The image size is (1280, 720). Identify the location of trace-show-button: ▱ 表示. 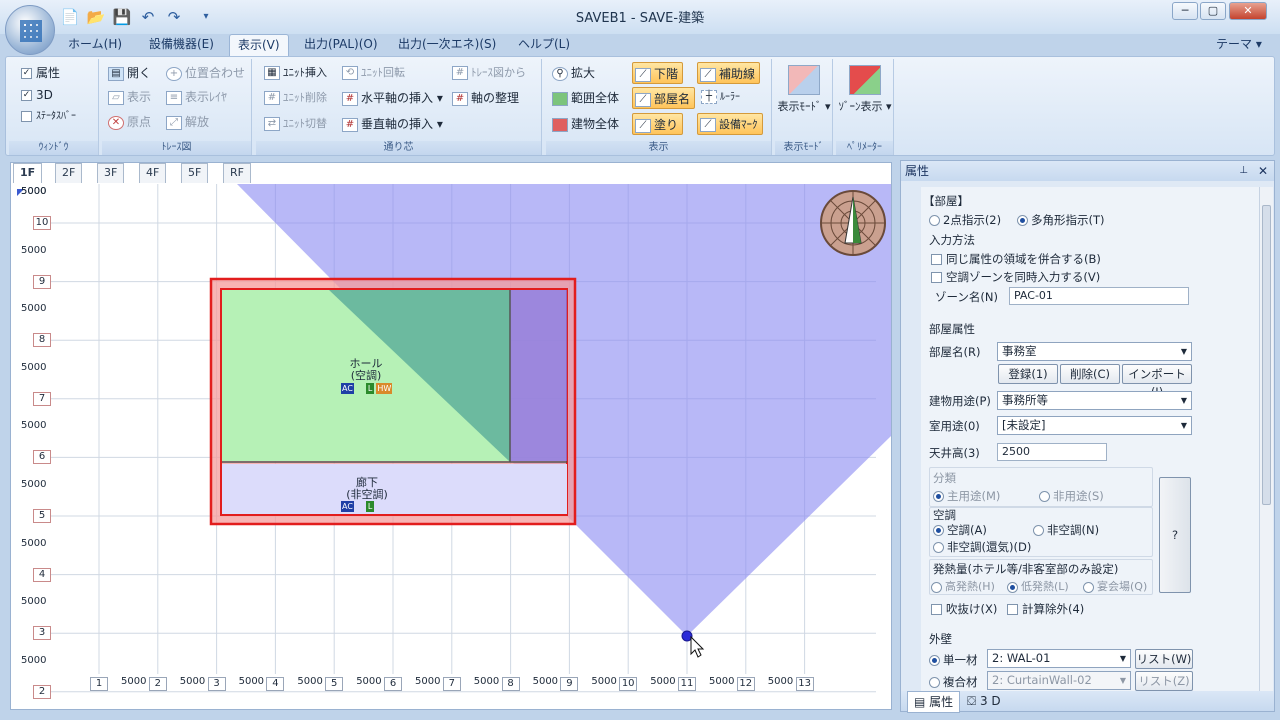
(129, 97).